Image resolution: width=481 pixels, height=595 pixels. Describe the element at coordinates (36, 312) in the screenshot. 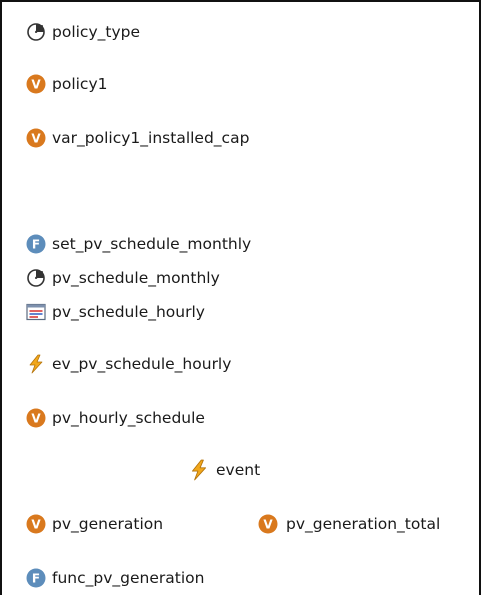

I see `schedule-table-icon` at that location.